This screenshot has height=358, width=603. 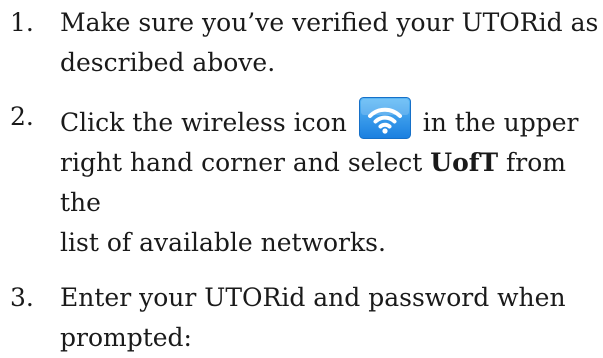 What do you see at coordinates (168, 62) in the screenshot?
I see `step-text: described above.` at bounding box center [168, 62].